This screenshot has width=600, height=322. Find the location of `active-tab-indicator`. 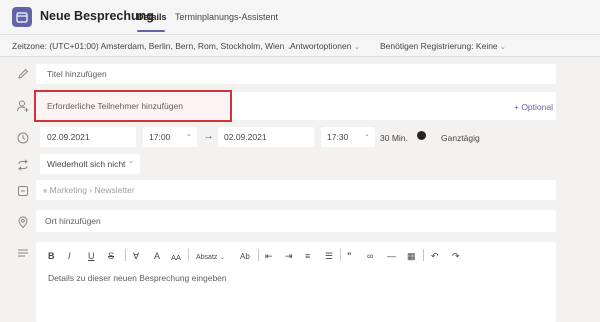

active-tab-indicator is located at coordinates (151, 31).